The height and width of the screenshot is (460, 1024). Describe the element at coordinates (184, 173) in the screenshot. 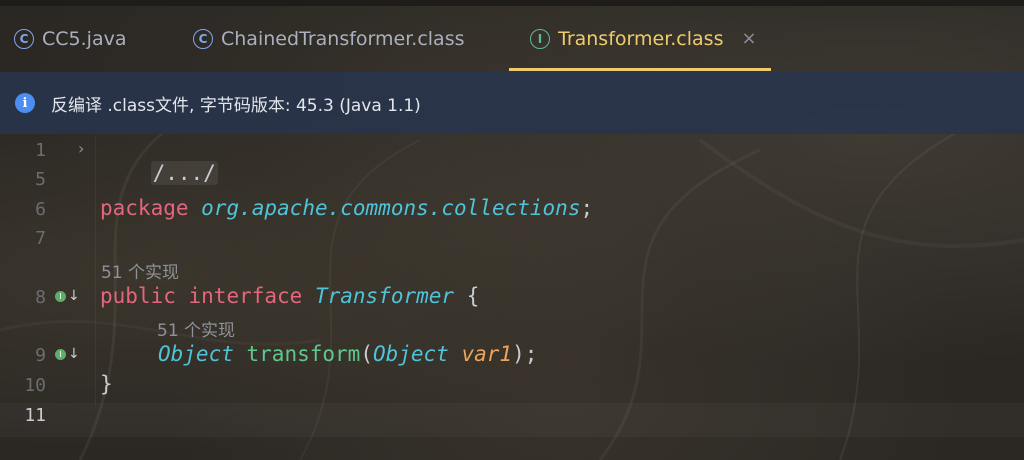

I see `folded-imports: /.../` at that location.